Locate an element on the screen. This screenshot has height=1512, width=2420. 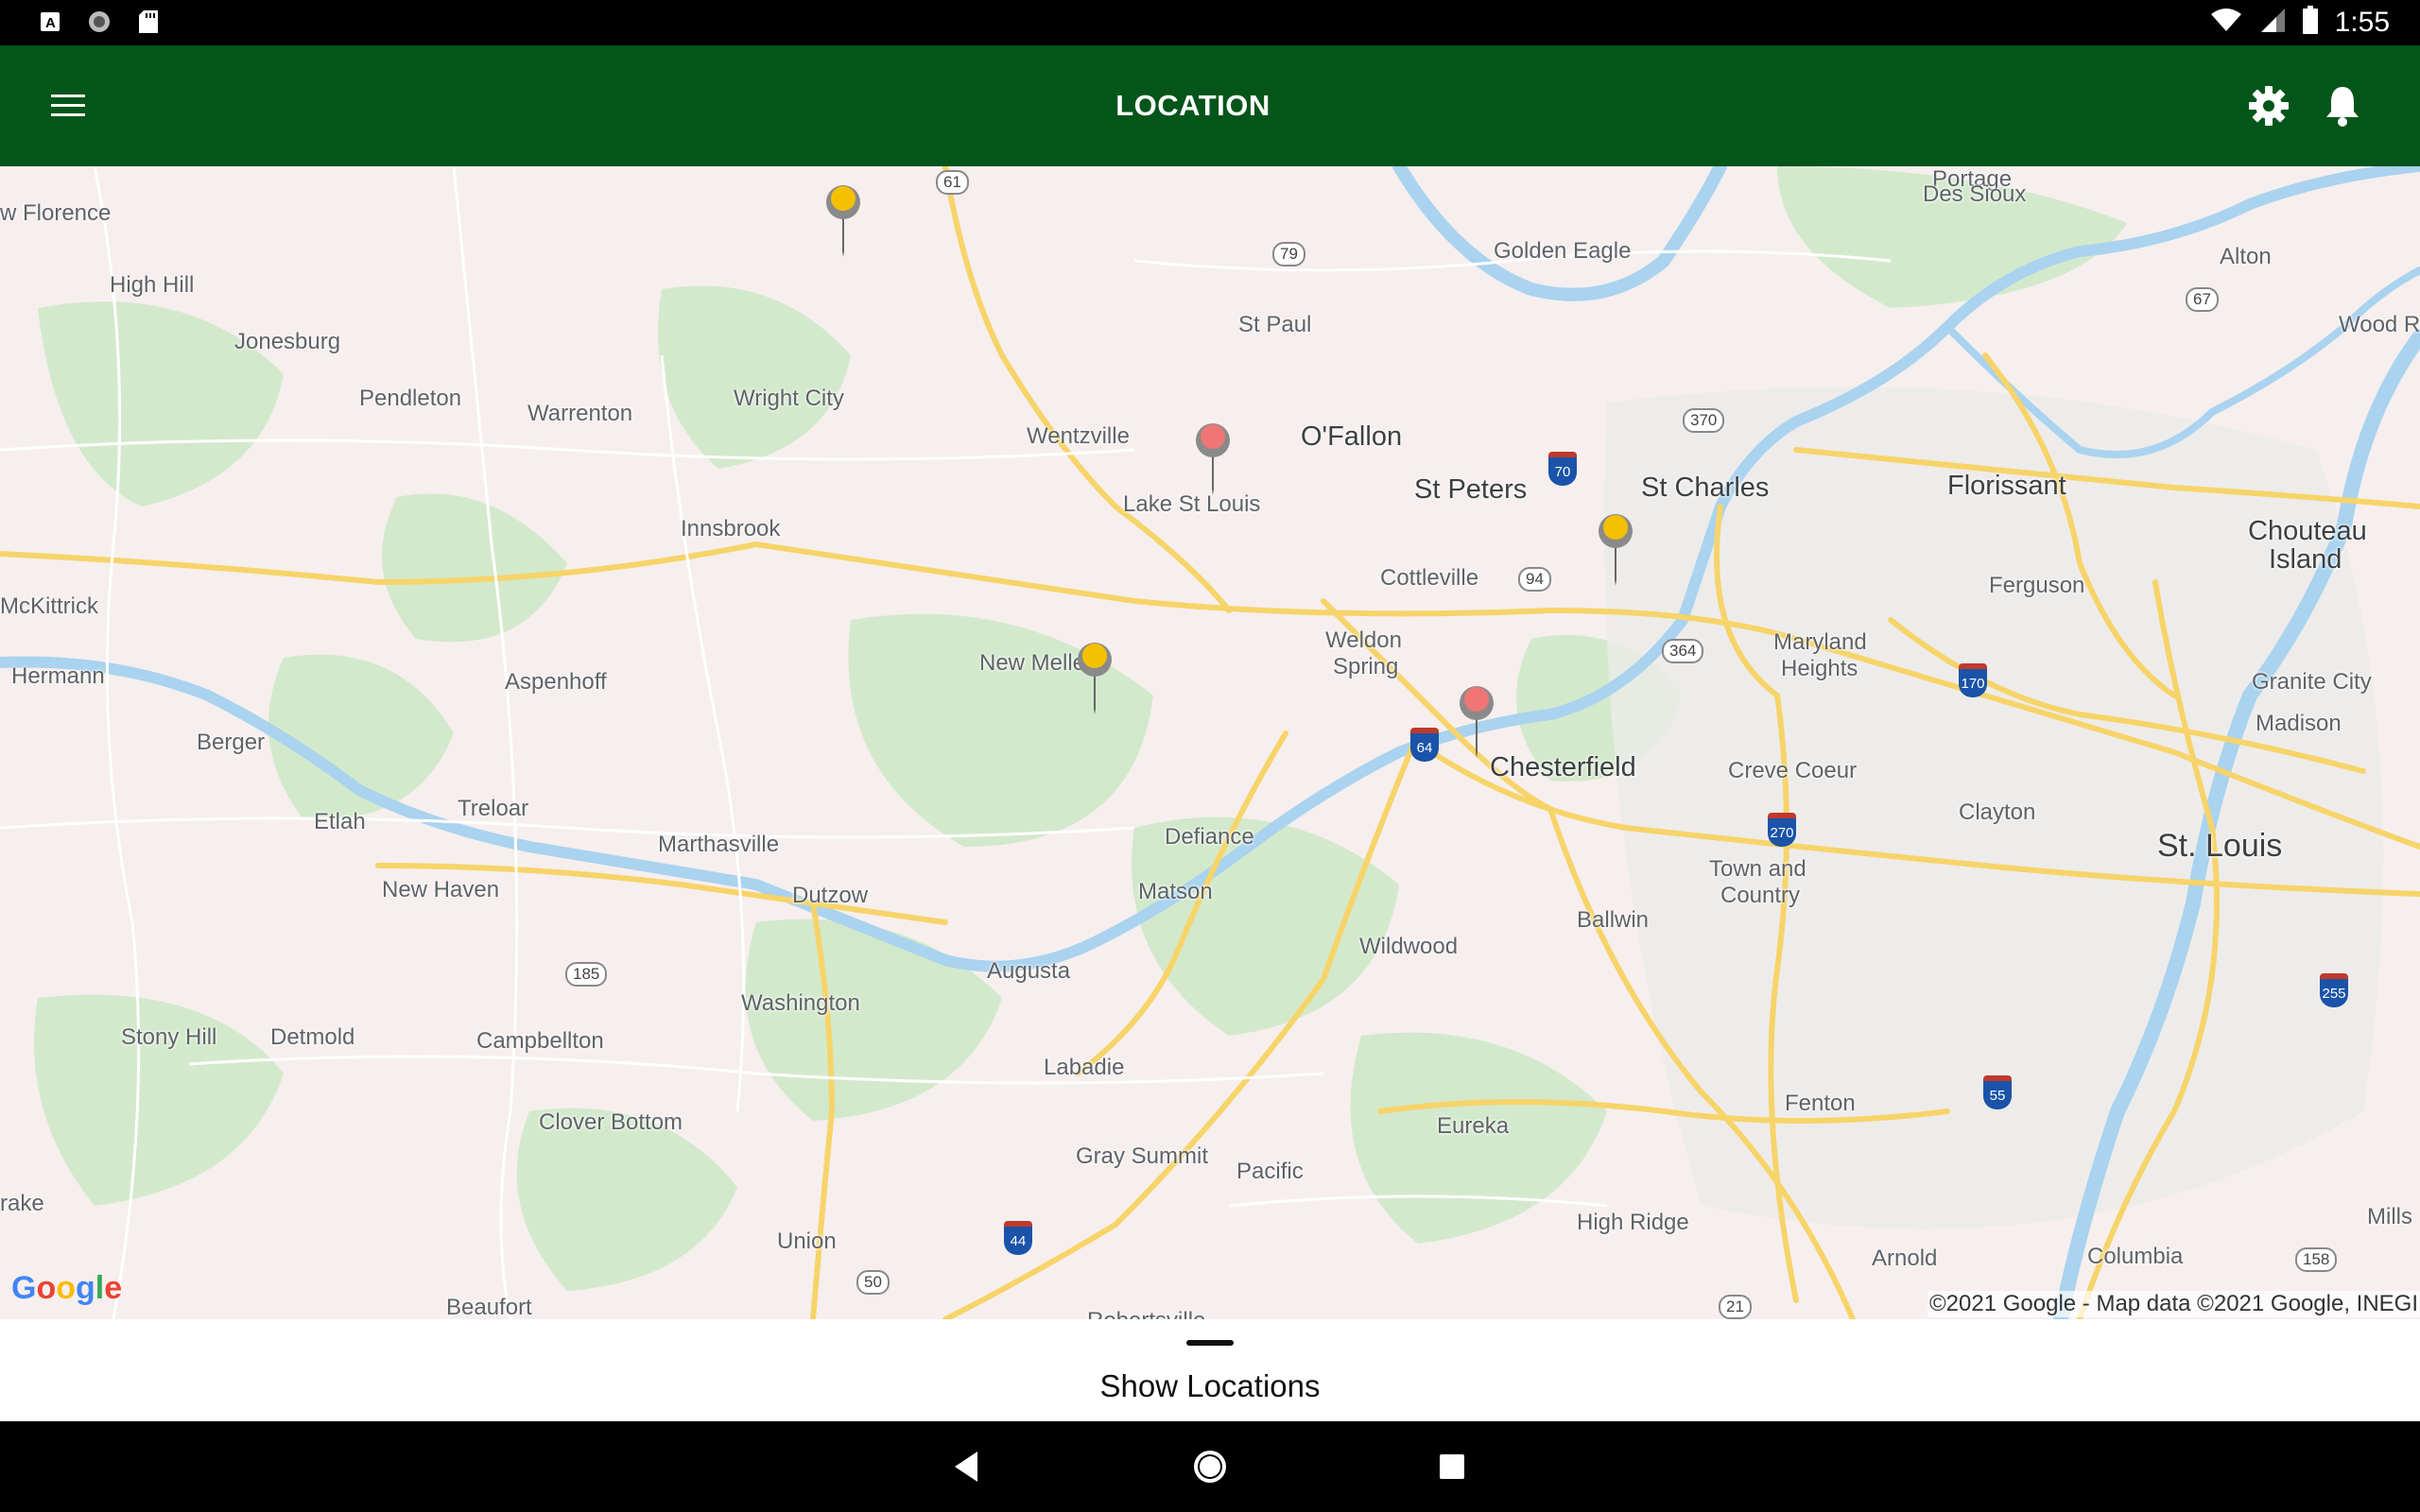
pin-red-lake-st-louis is located at coordinates (1213, 457).